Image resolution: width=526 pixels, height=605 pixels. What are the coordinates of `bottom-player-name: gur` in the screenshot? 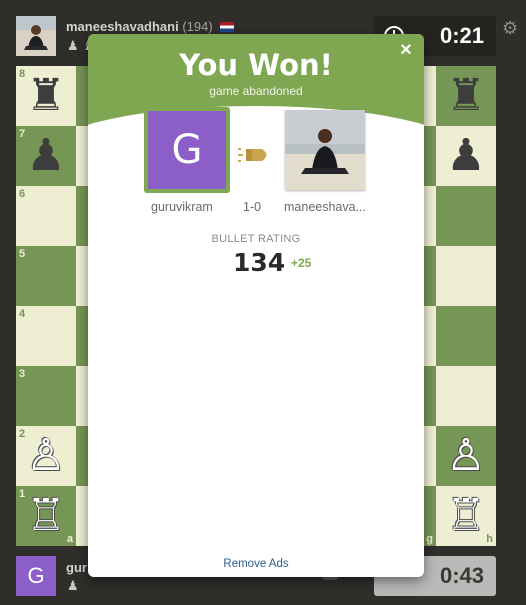 It's located at (76, 567).